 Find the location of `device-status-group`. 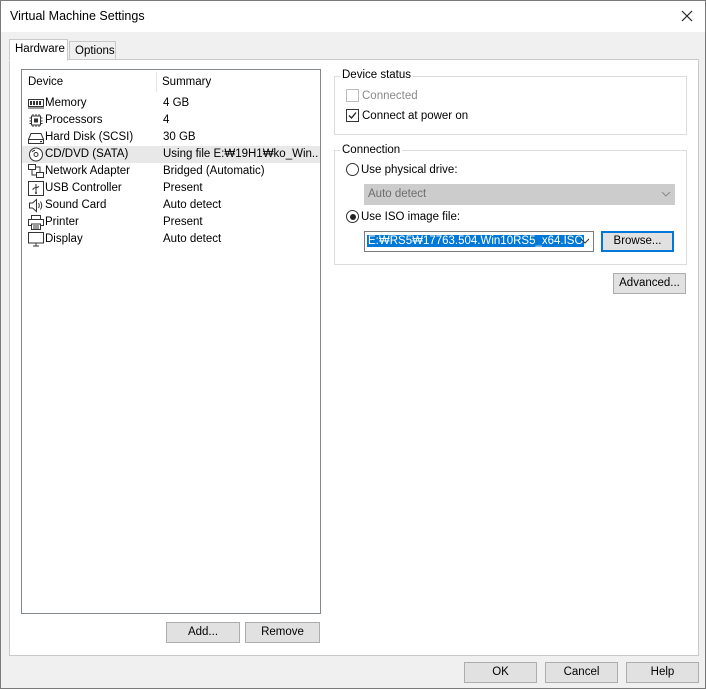

device-status-group is located at coordinates (510, 105).